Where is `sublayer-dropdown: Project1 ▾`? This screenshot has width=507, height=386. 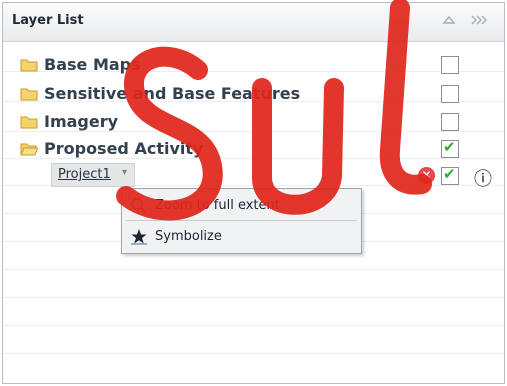
sublayer-dropdown: Project1 ▾ is located at coordinates (93, 175).